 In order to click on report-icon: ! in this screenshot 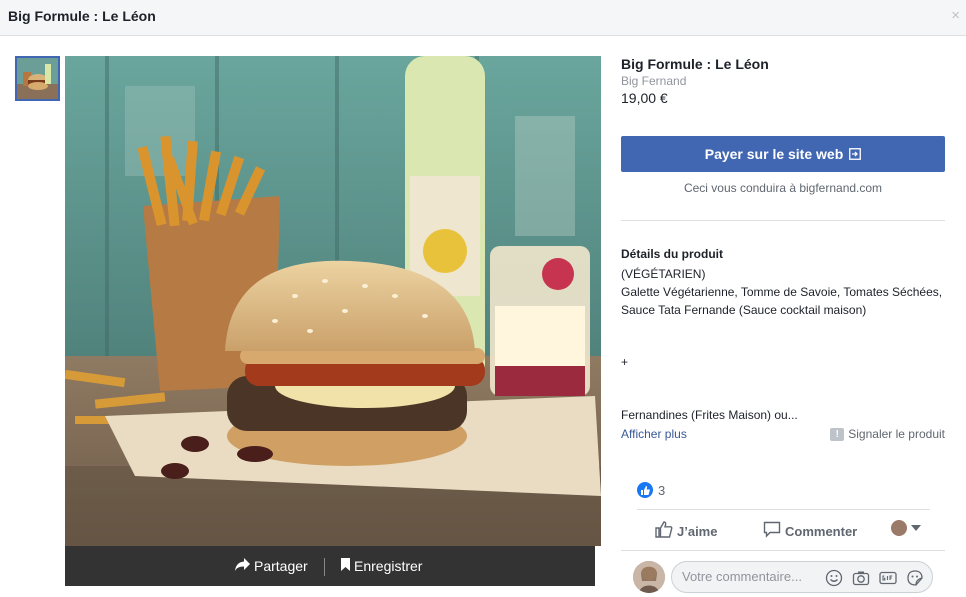, I will do `click(837, 434)`.